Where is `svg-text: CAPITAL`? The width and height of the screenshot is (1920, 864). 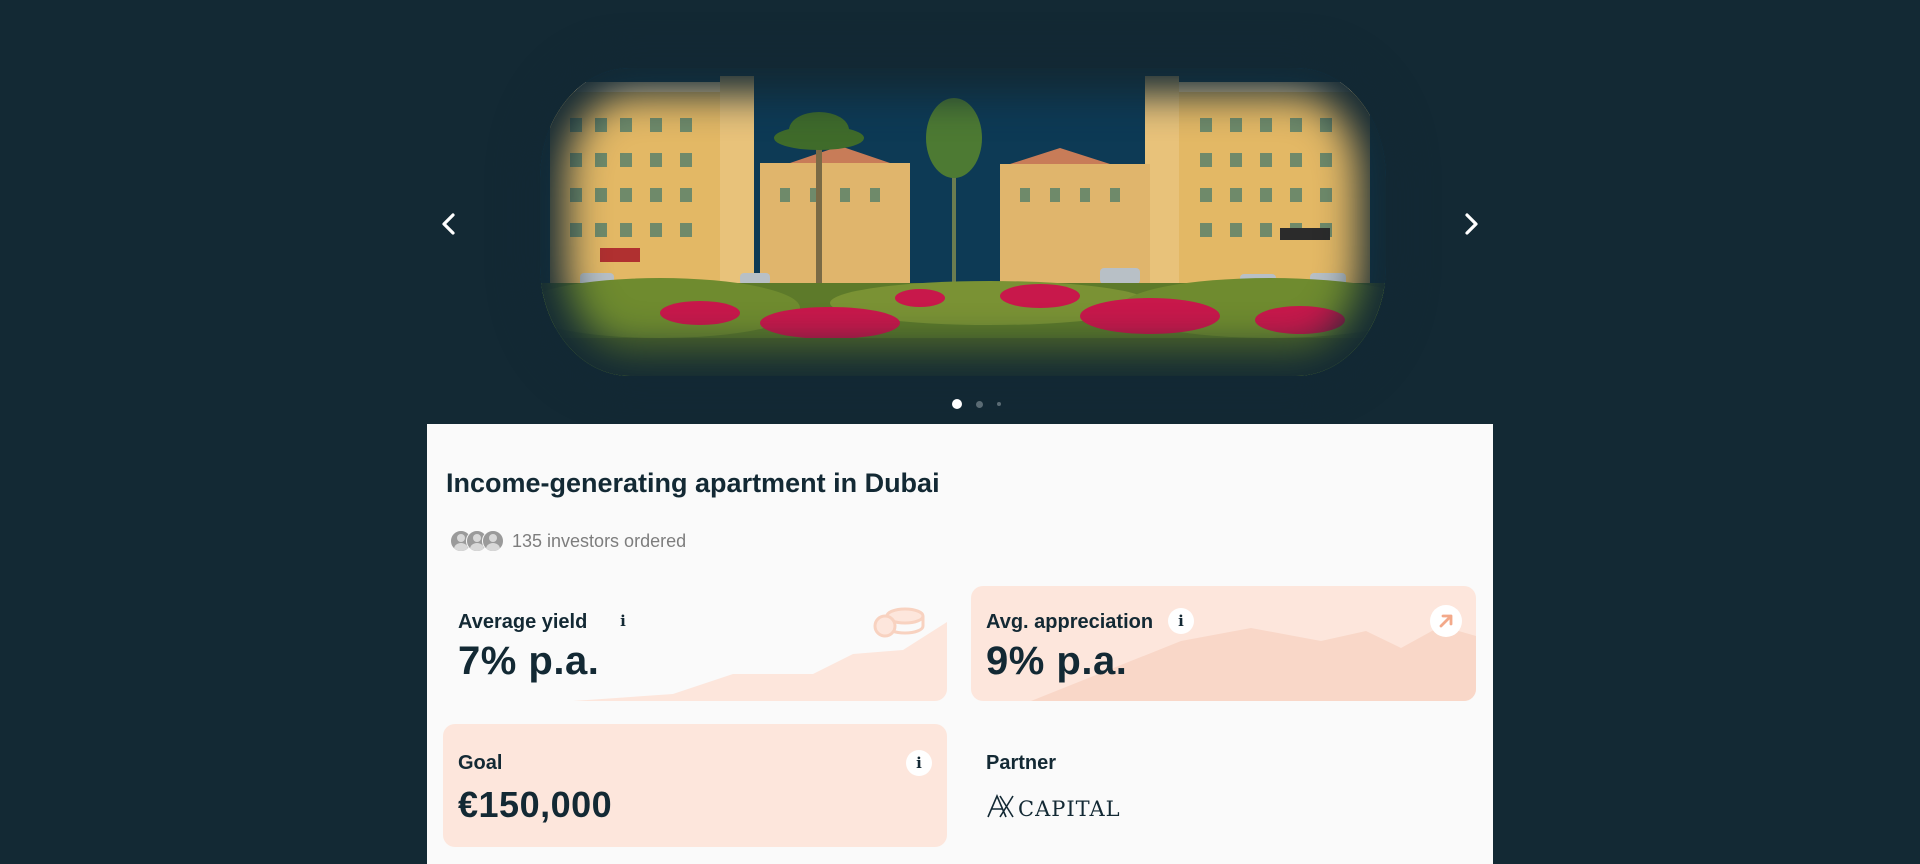
svg-text: CAPITAL is located at coordinates (1069, 809).